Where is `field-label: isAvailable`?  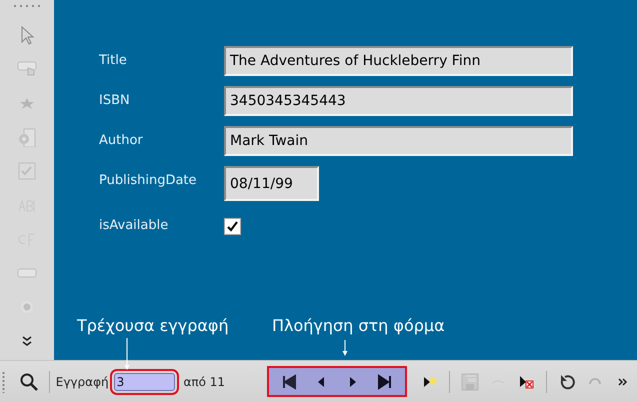
field-label: isAvailable is located at coordinates (134, 225).